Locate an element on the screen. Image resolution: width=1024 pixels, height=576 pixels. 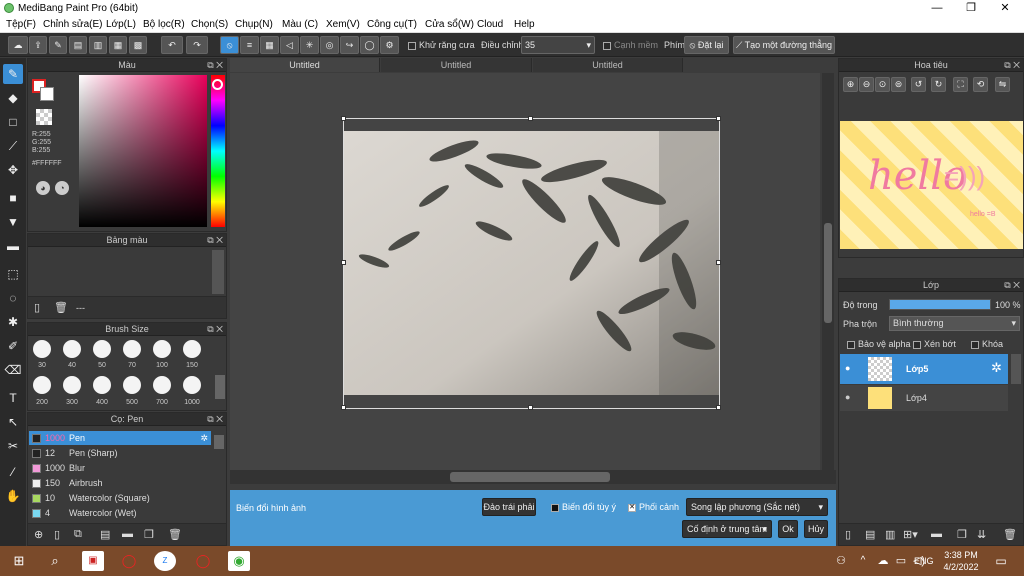
tiles-icon: ▩ is located at coordinates (138, 45).